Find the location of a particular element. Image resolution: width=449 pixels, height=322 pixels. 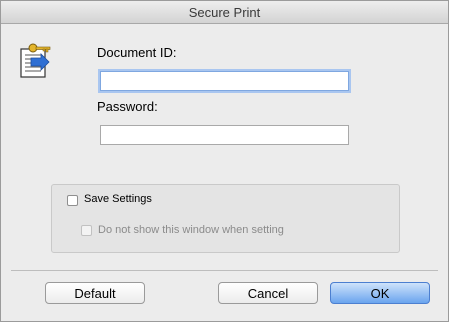

do-not-show-checkbox is located at coordinates (86, 230).